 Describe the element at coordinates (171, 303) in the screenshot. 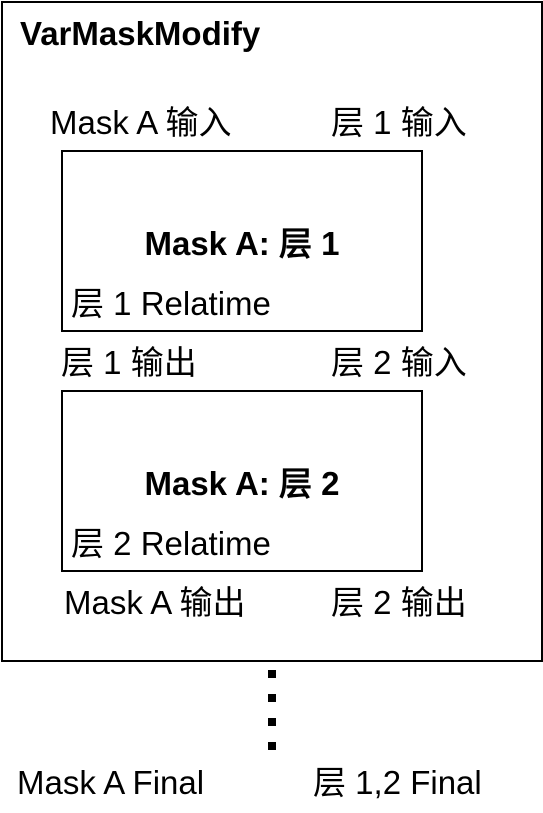

I see `layer1-relatime: 层 1 Relatime` at that location.